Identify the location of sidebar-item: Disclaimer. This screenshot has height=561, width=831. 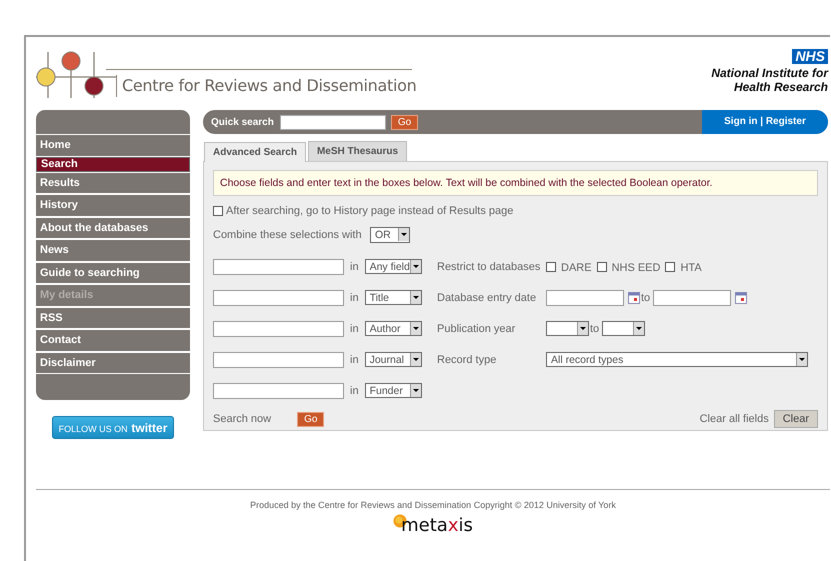
(113, 363).